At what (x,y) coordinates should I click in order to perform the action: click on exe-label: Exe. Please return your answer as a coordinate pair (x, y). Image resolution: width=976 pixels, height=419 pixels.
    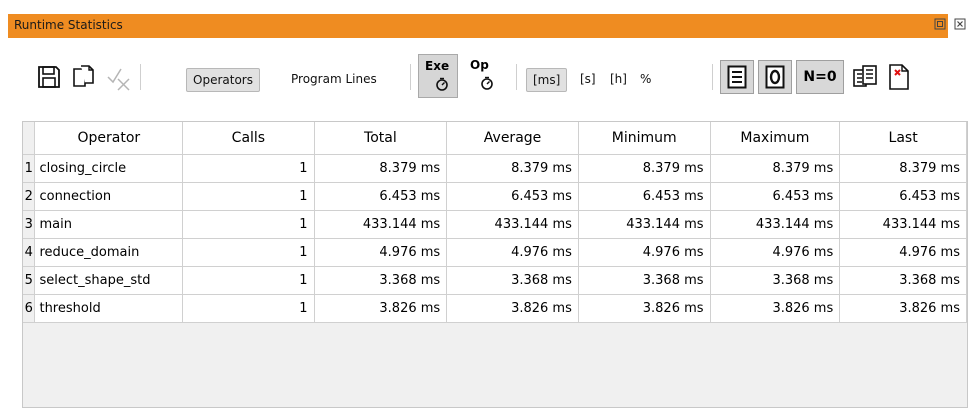
    Looking at the image, I should click on (437, 66).